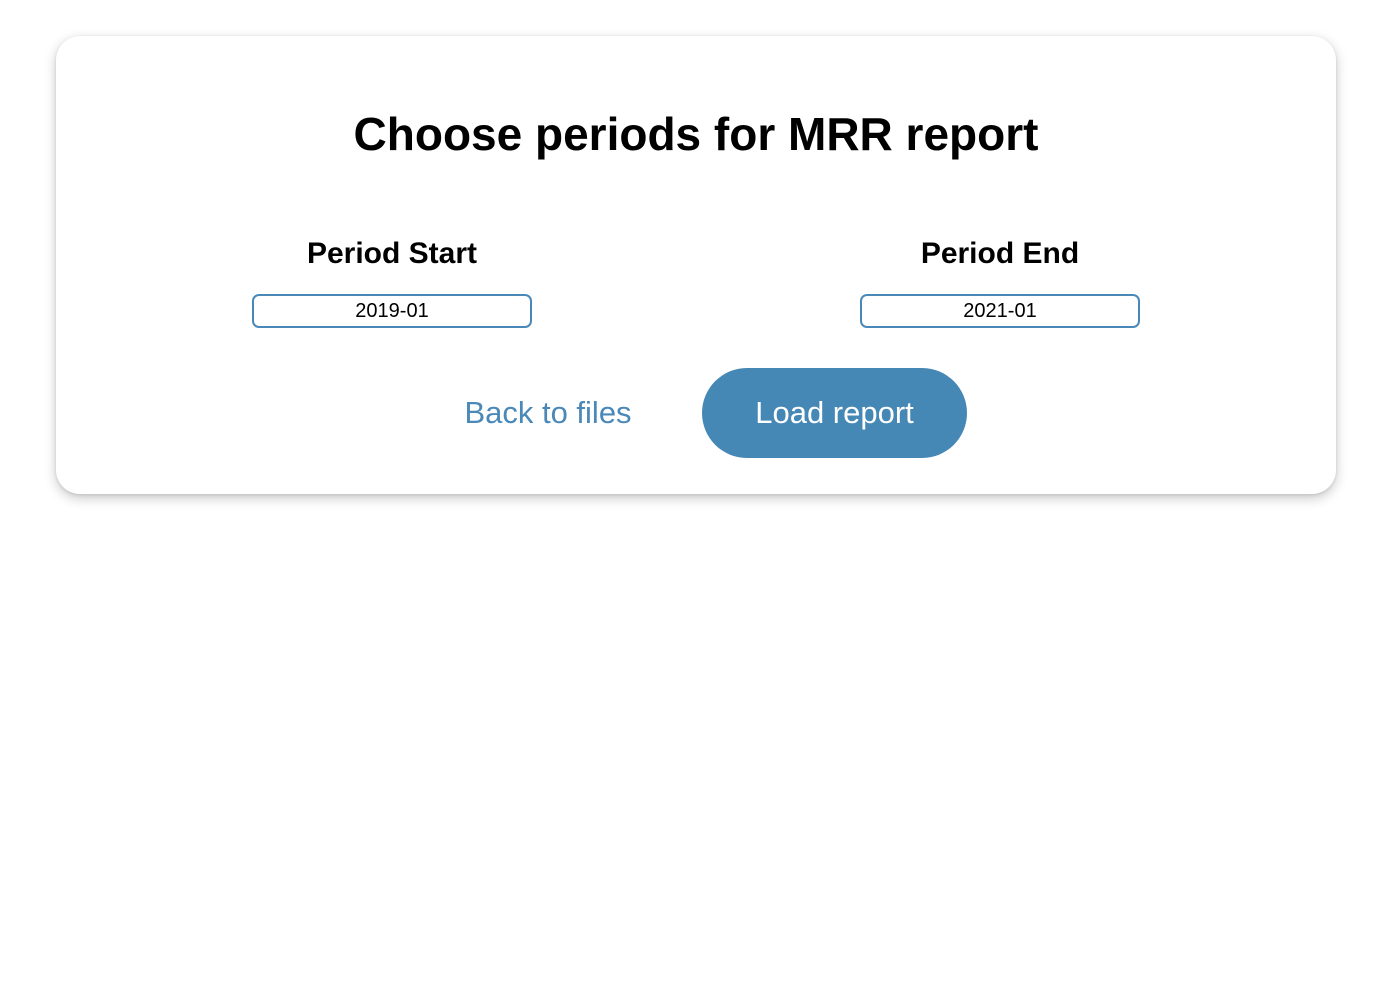 The image size is (1390, 1000). Describe the element at coordinates (392, 253) in the screenshot. I see `period-start-label: Period Start` at that location.